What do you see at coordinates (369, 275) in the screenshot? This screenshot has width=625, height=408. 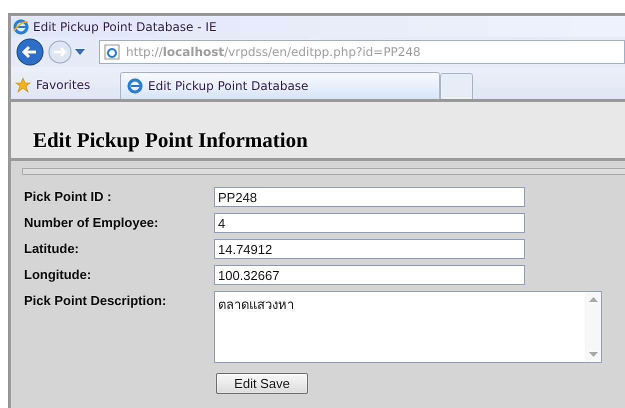 I see `input-field: 100.32667` at bounding box center [369, 275].